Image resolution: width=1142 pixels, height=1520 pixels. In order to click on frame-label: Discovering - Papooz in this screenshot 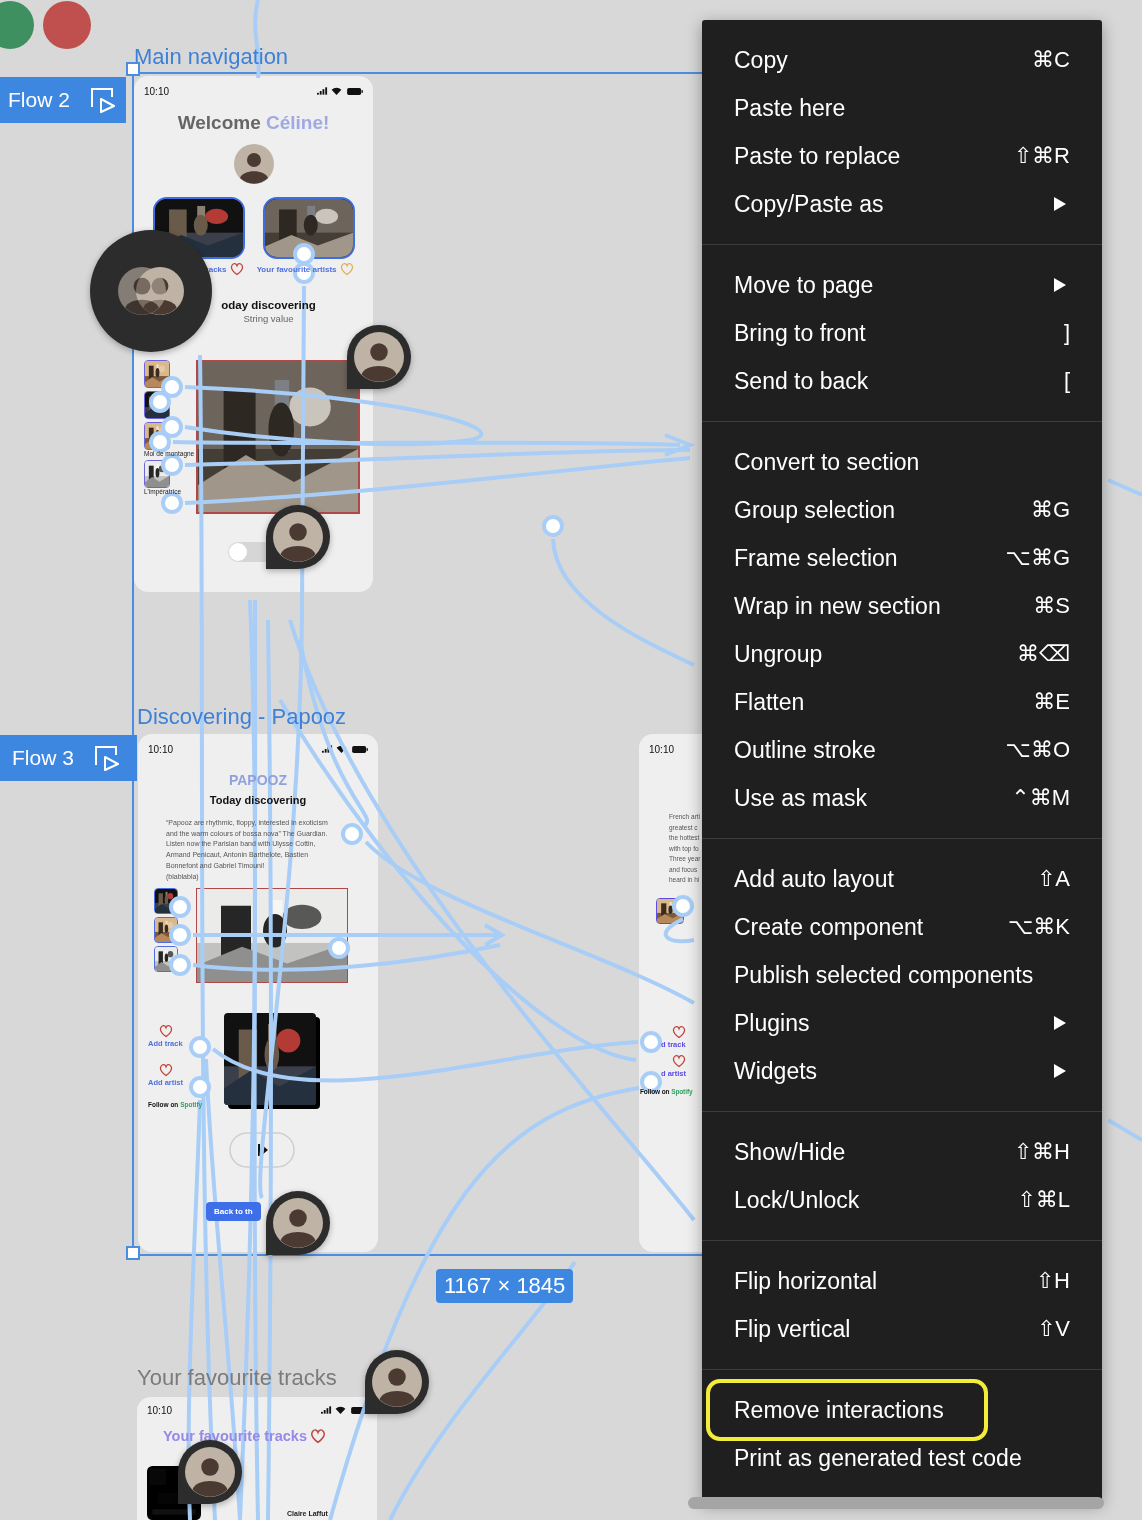, I will do `click(242, 717)`.